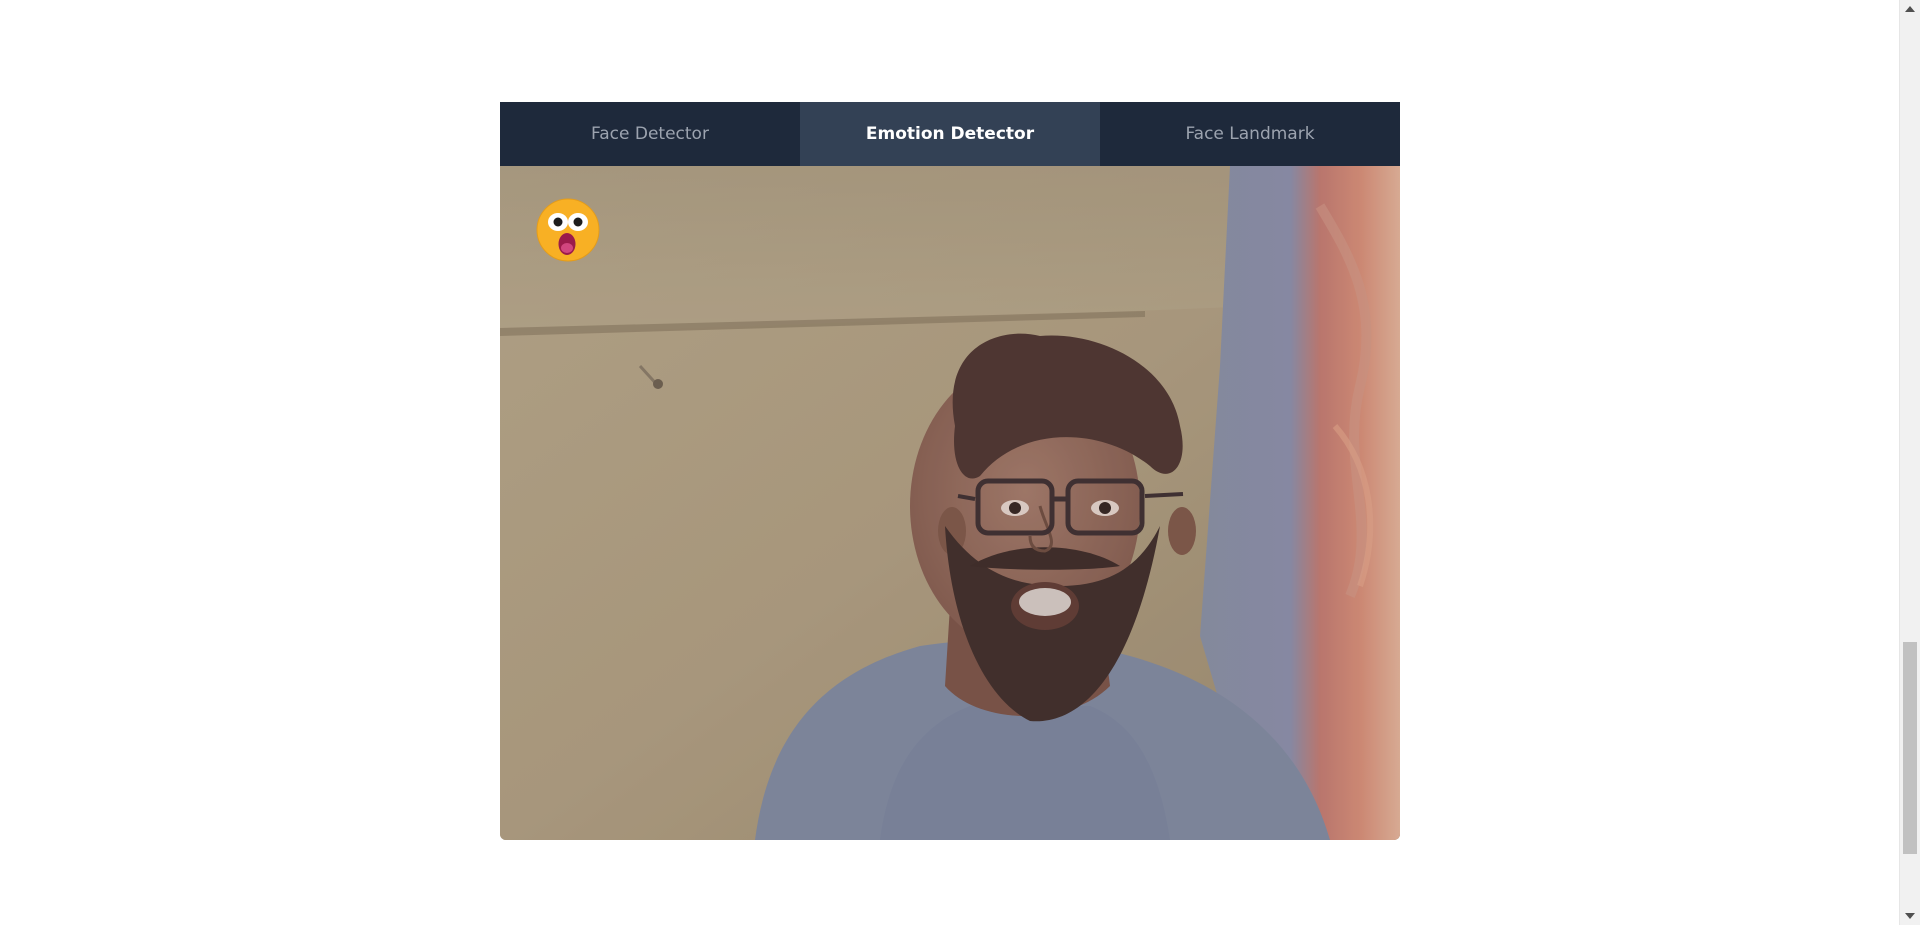 The image size is (1920, 925). I want to click on tab-emotion-detector: Emotion Detector, so click(950, 134).